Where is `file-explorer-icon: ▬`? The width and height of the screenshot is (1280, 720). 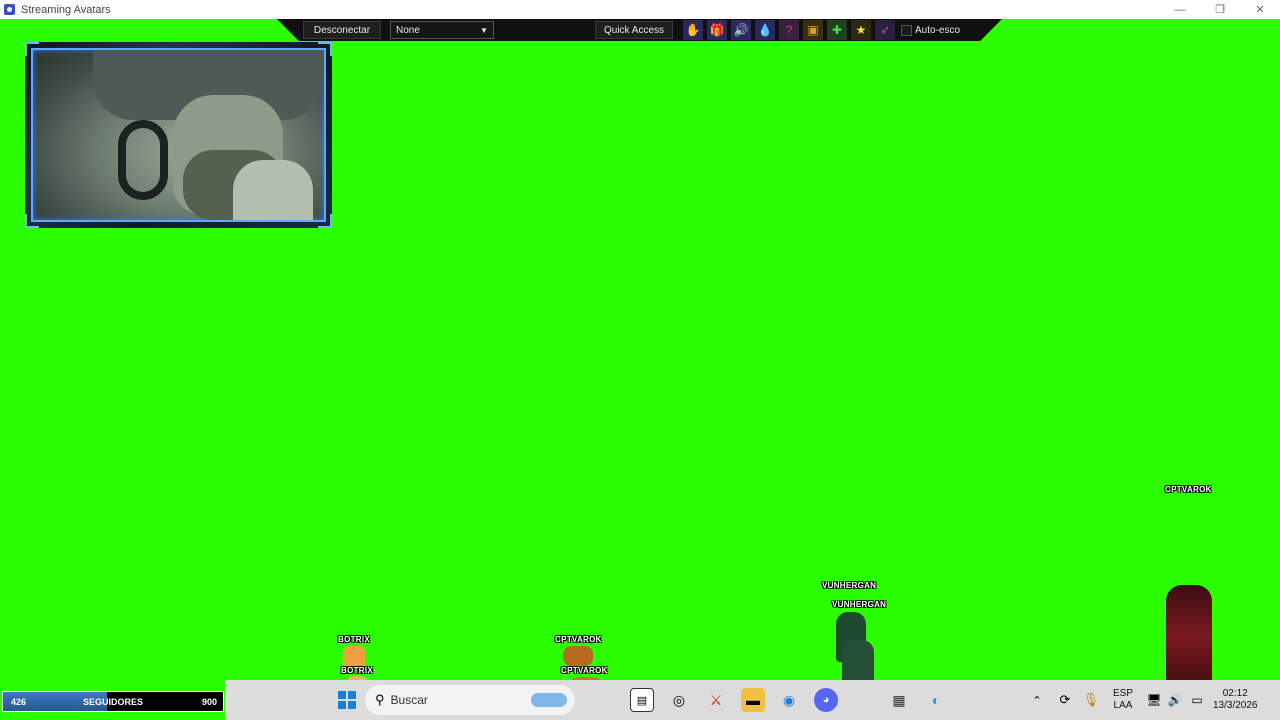
file-explorer-icon: ▬ is located at coordinates (753, 700).